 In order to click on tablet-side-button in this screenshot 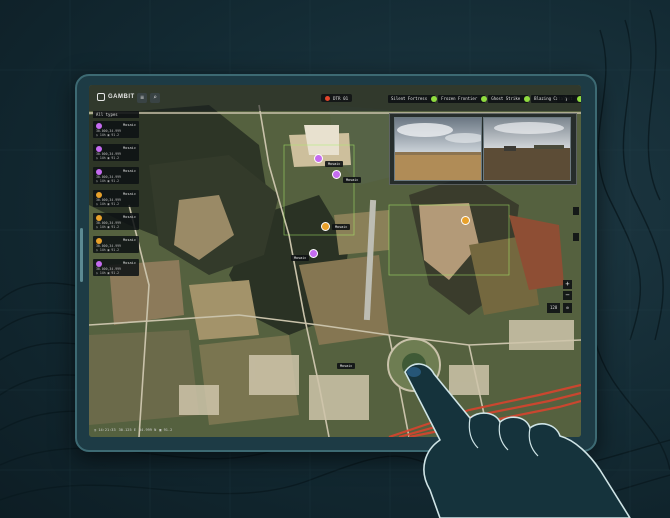, I will do `click(81, 255)`.